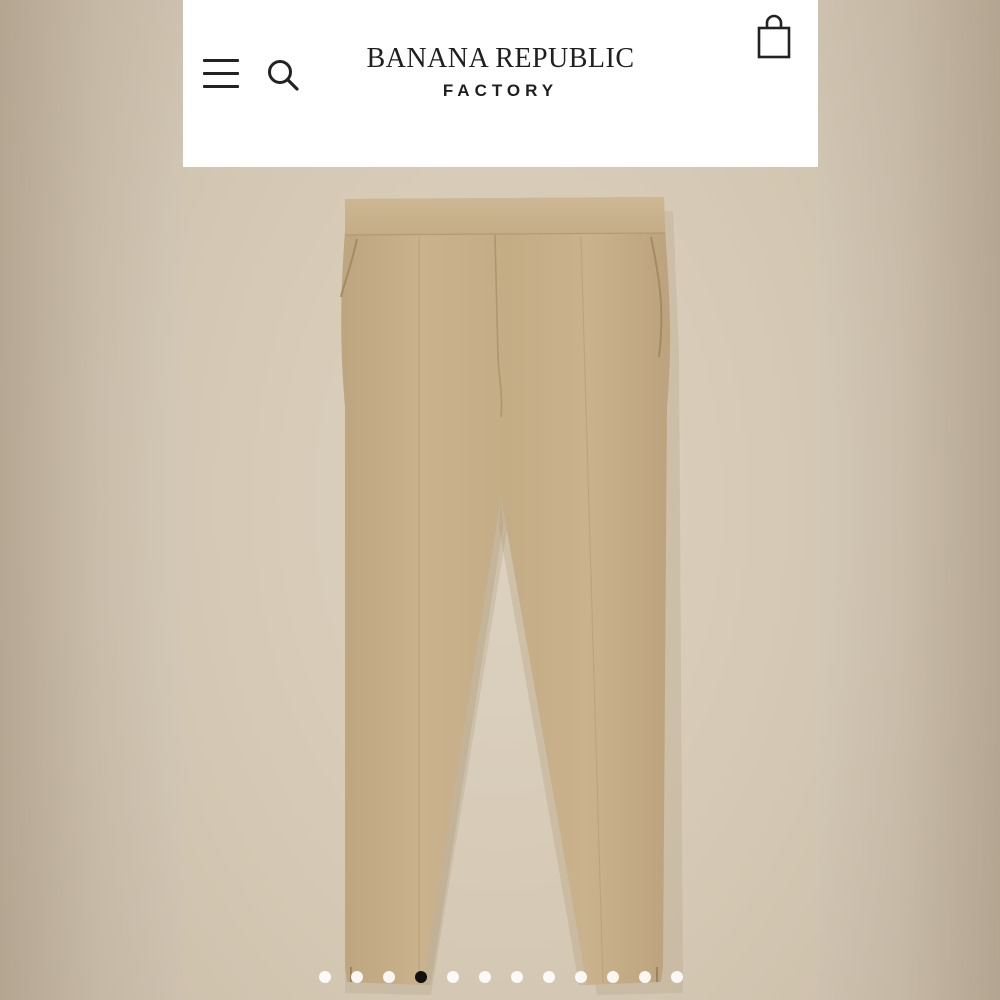 The height and width of the screenshot is (1000, 1000). What do you see at coordinates (500, 977) in the screenshot?
I see `carousel-dots` at bounding box center [500, 977].